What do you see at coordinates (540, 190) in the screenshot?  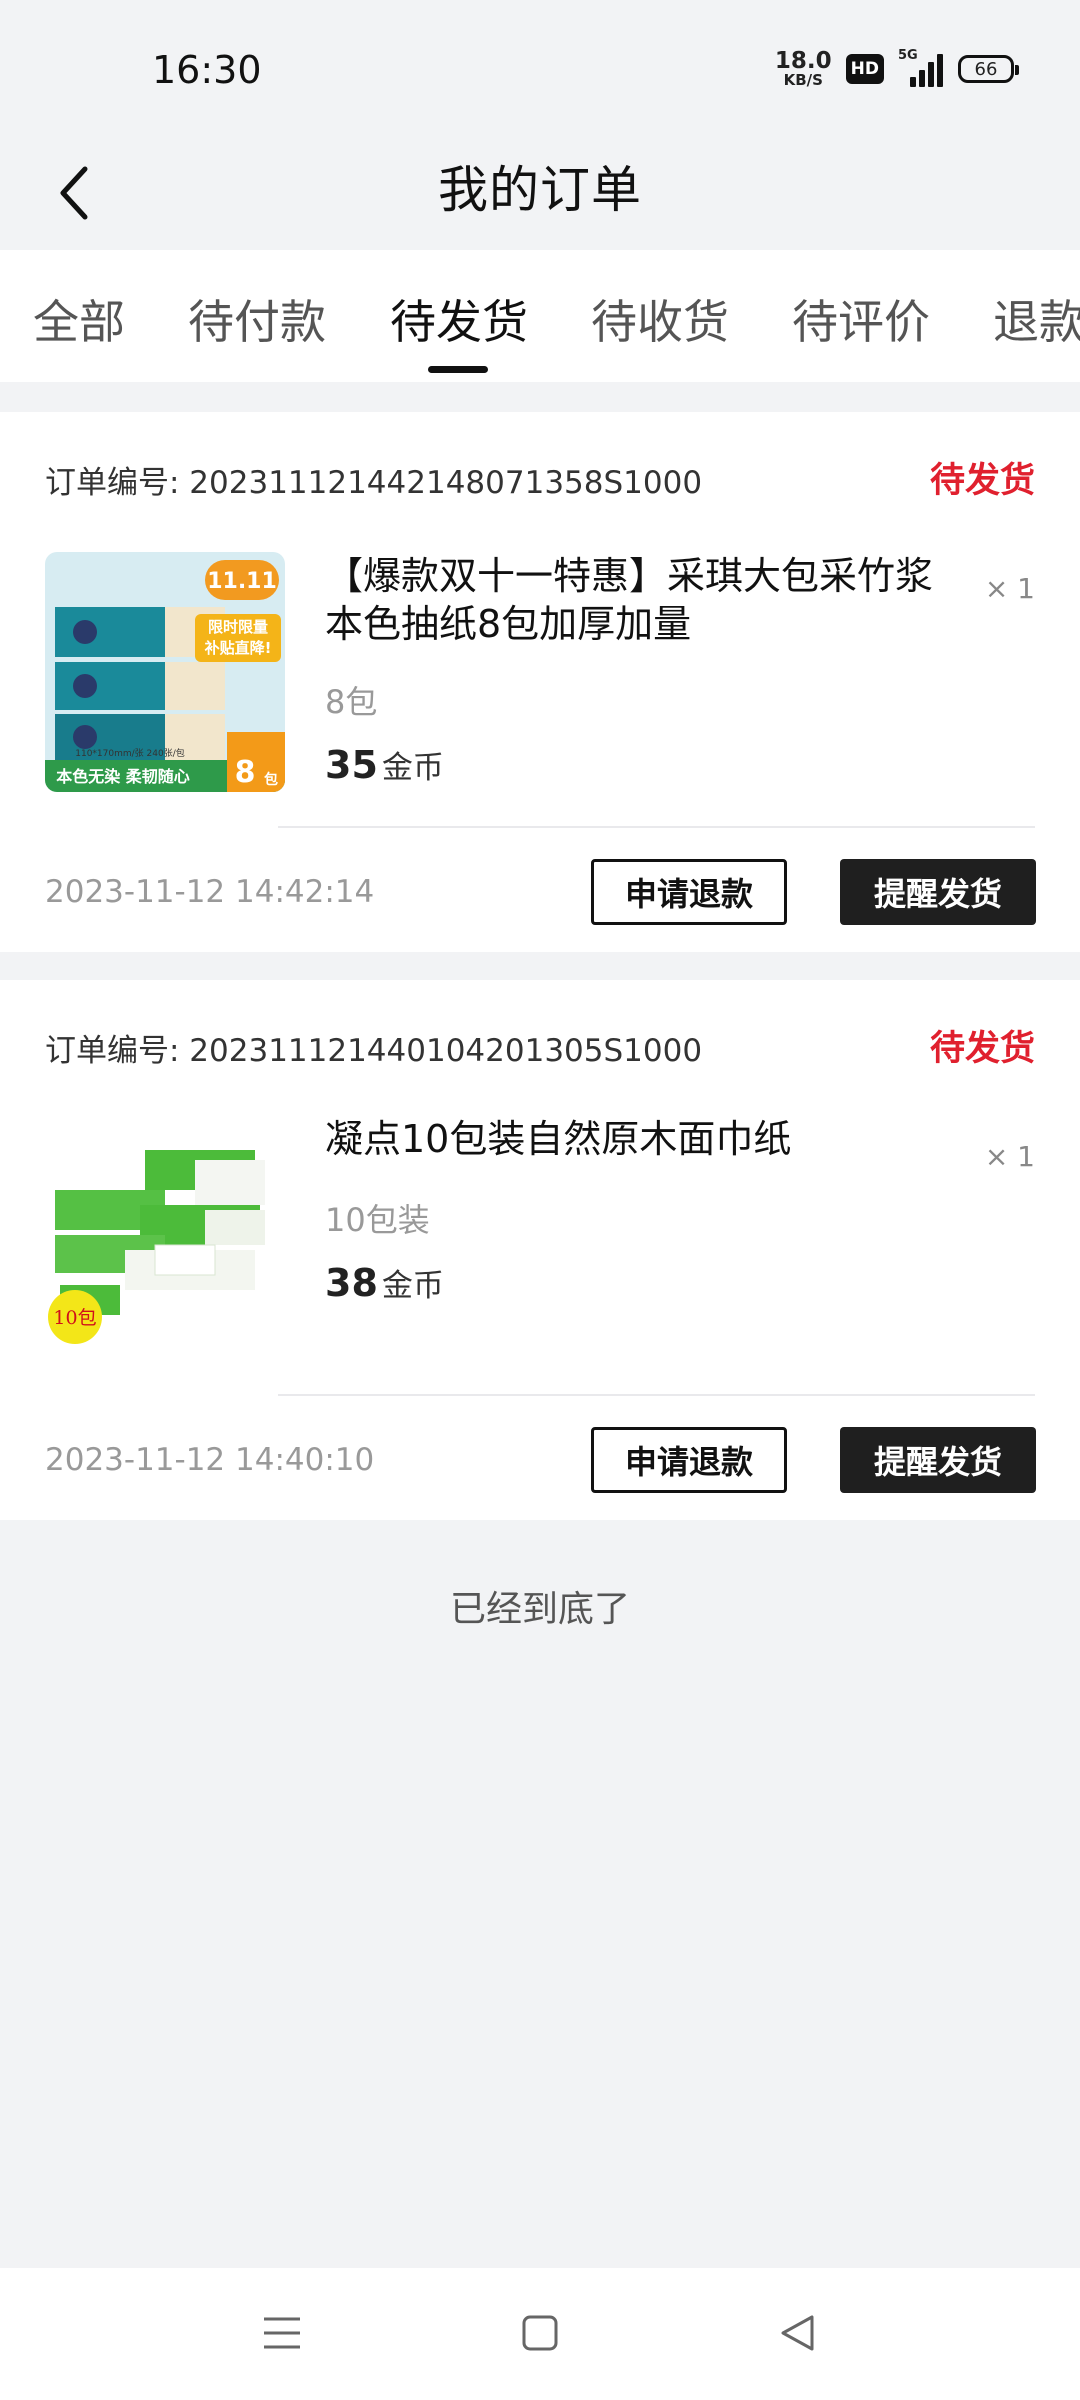 I see `page-title: 我的订单` at bounding box center [540, 190].